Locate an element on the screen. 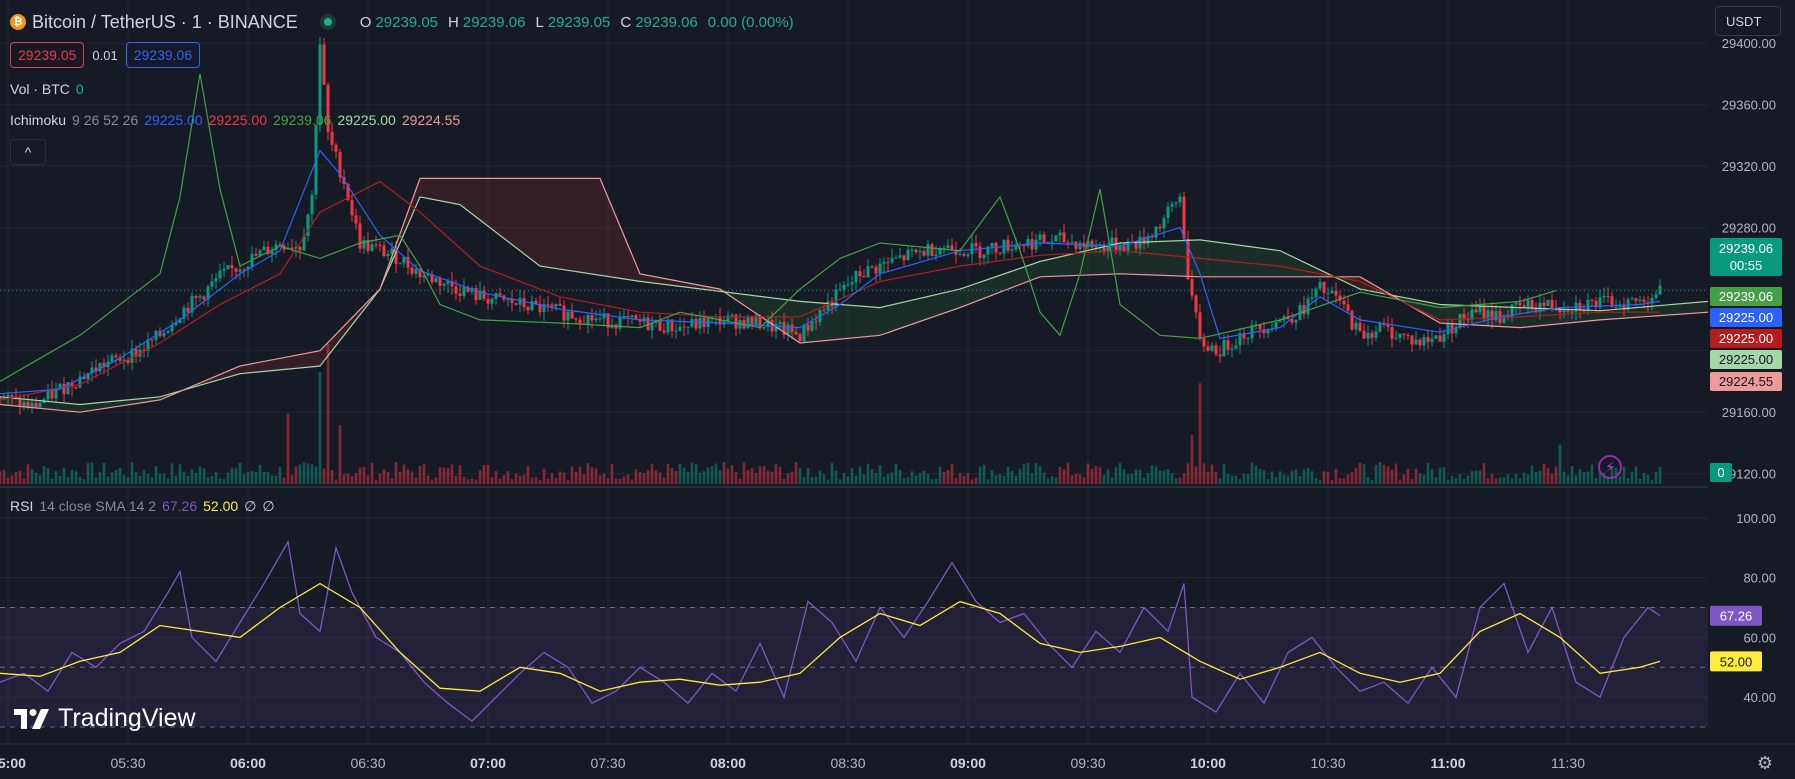 The image size is (1795, 779). volume-legend: Vol · BTC 0 is located at coordinates (47, 89).